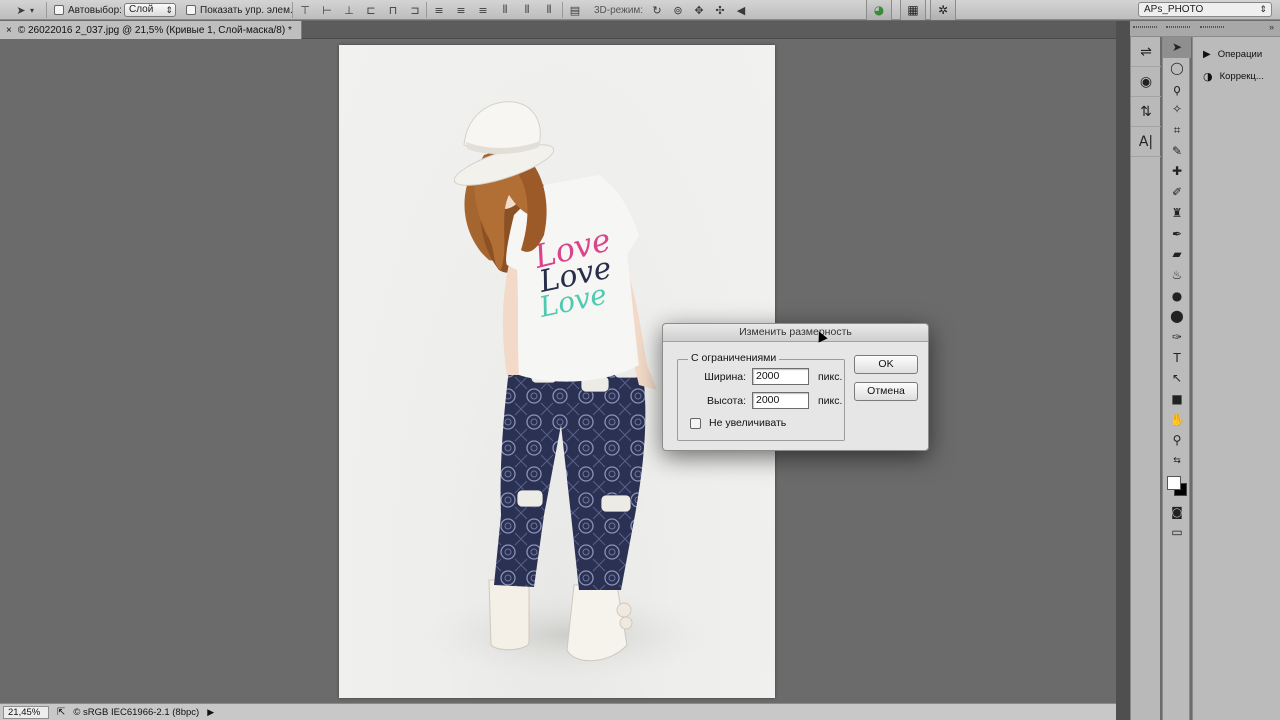  I want to click on adjustments-panel-icon: ⇌, so click(1146, 52).